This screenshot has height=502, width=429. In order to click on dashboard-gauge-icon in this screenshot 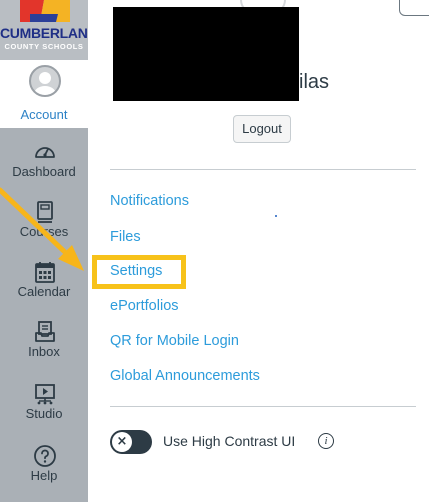, I will do `click(45, 152)`.